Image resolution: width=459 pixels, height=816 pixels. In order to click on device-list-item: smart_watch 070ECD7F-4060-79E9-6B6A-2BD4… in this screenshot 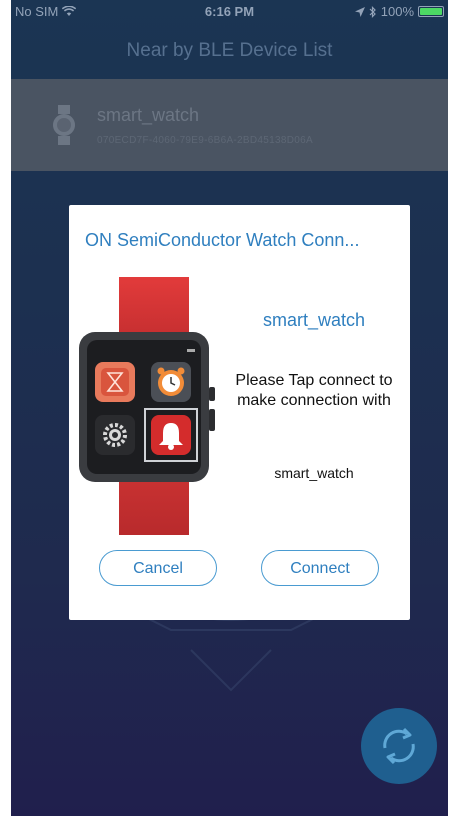, I will do `click(229, 125)`.